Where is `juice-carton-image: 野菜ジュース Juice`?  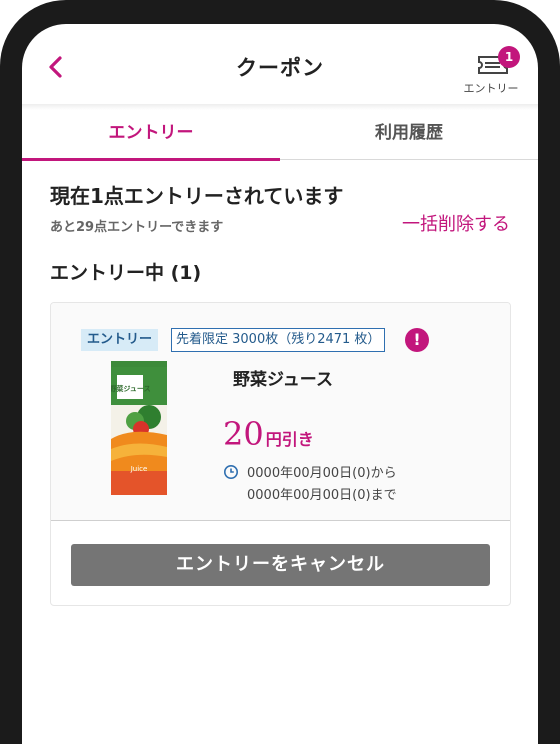
juice-carton-image: 野菜ジュース Juice is located at coordinates (139, 428).